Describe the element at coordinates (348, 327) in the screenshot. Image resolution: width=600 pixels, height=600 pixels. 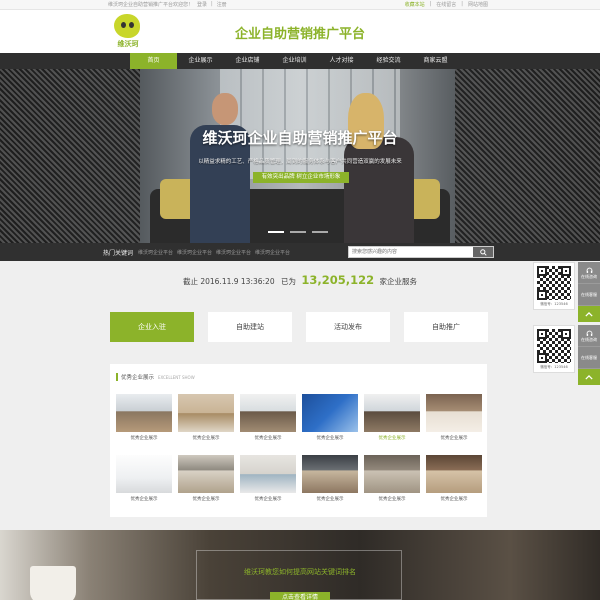
I see `publish-event-button: 活动发布` at that location.